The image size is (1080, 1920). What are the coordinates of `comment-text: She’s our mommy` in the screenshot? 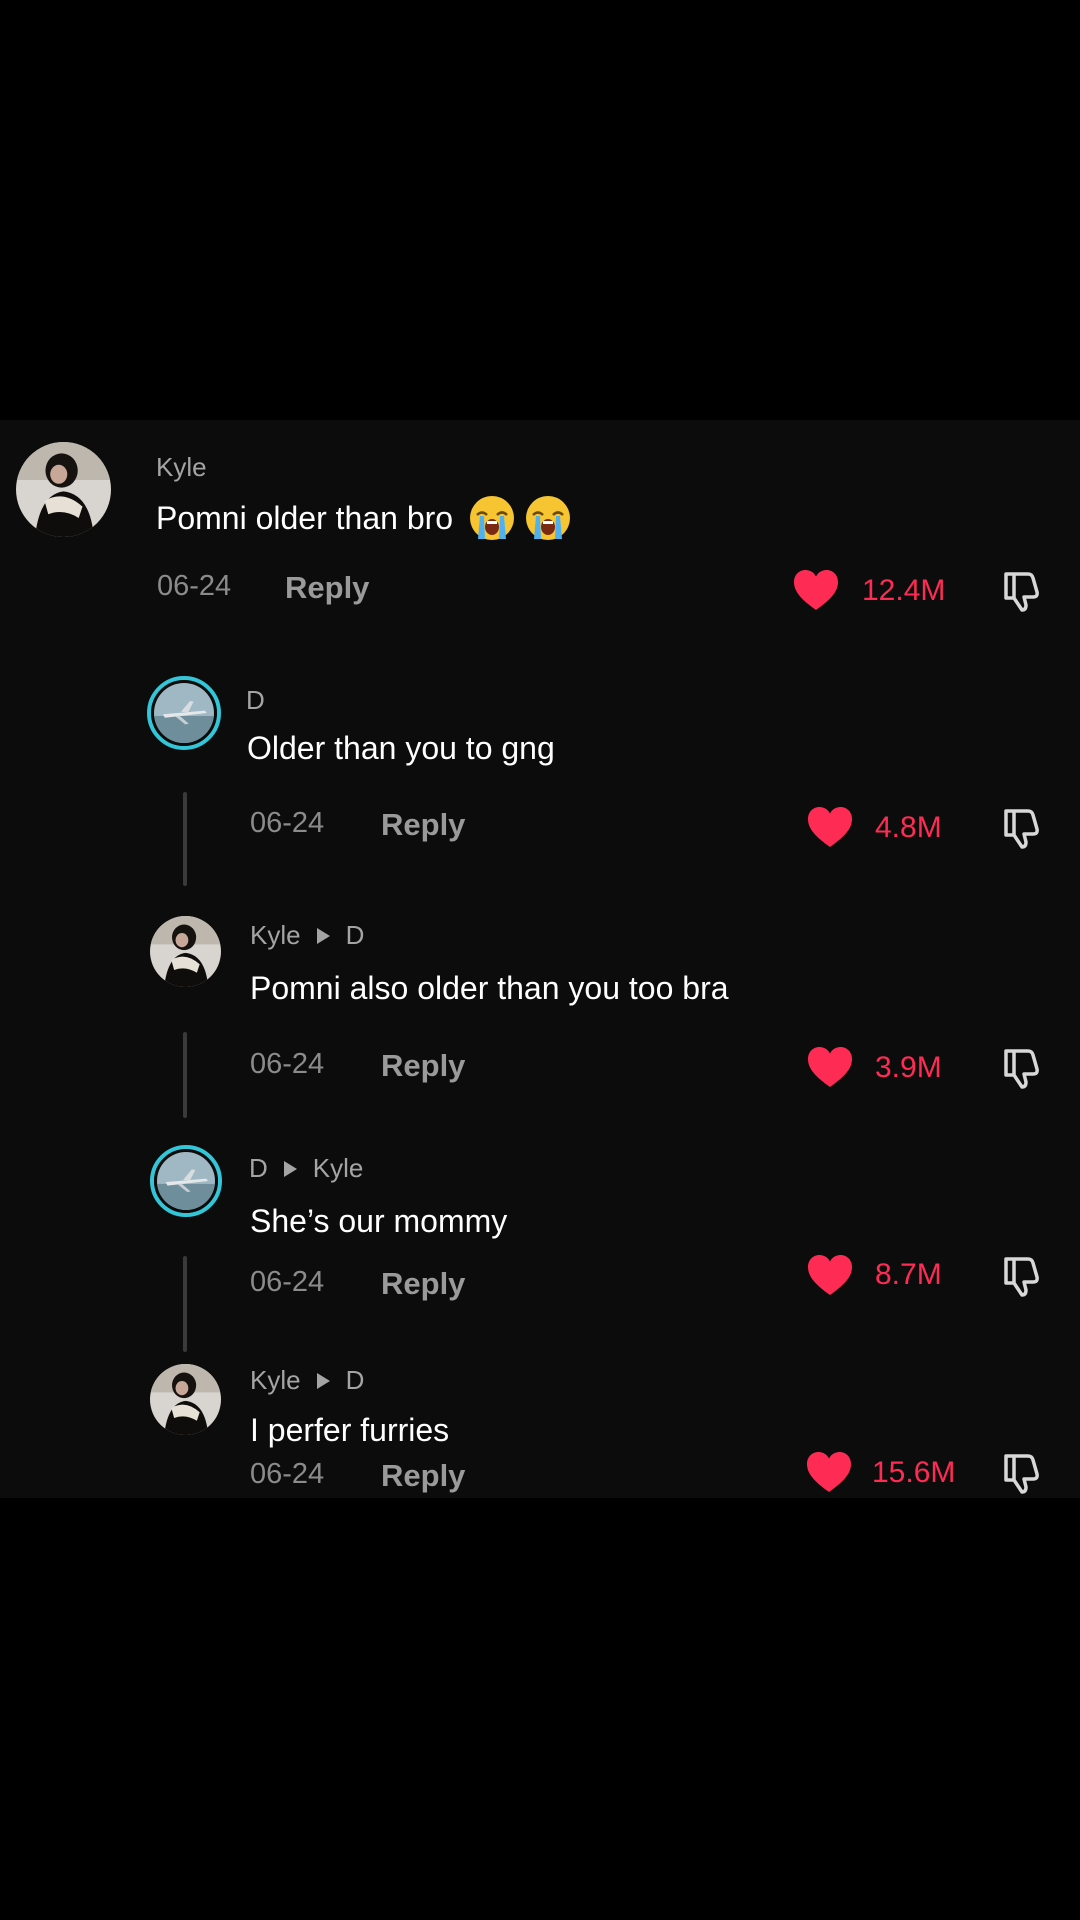 It's located at (379, 1220).